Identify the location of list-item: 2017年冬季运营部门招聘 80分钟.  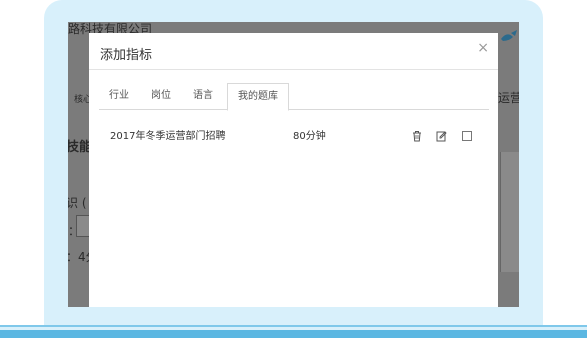
(293, 133).